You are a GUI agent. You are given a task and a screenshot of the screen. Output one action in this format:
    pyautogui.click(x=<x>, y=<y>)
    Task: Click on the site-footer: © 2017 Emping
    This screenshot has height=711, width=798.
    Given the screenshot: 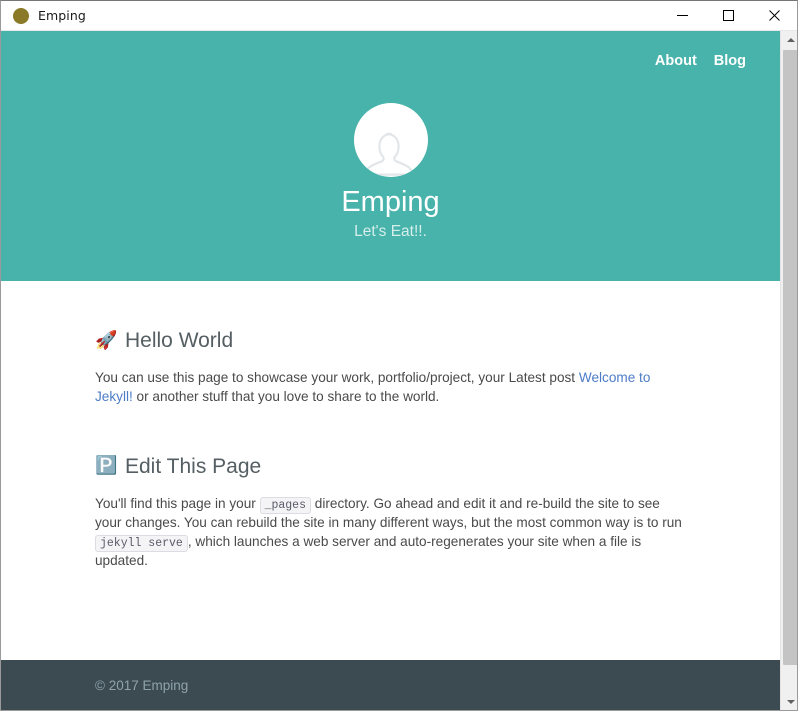 What is the action you would take?
    pyautogui.click(x=390, y=685)
    